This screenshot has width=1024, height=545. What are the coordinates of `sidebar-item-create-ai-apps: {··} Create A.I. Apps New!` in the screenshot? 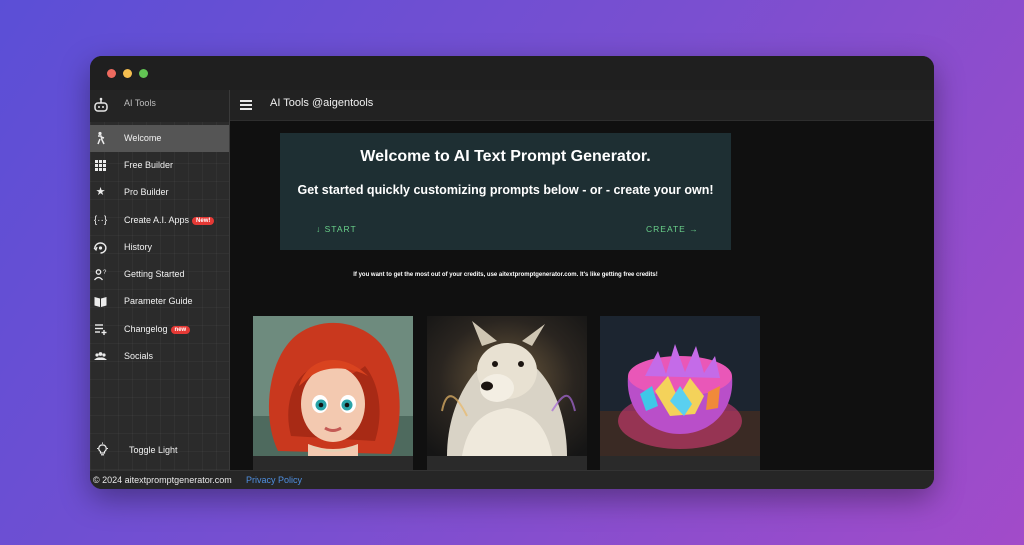 It's located at (159, 220).